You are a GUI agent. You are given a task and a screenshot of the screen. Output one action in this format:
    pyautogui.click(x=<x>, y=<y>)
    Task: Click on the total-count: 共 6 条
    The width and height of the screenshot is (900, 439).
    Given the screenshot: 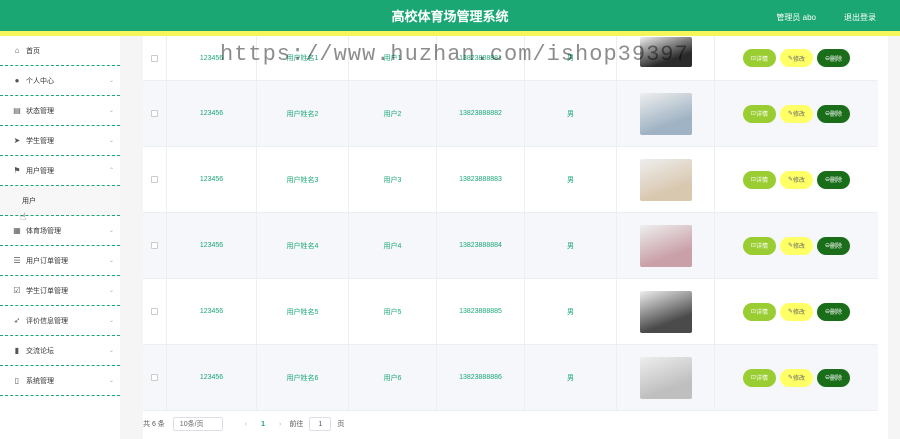 What is the action you would take?
    pyautogui.click(x=154, y=424)
    